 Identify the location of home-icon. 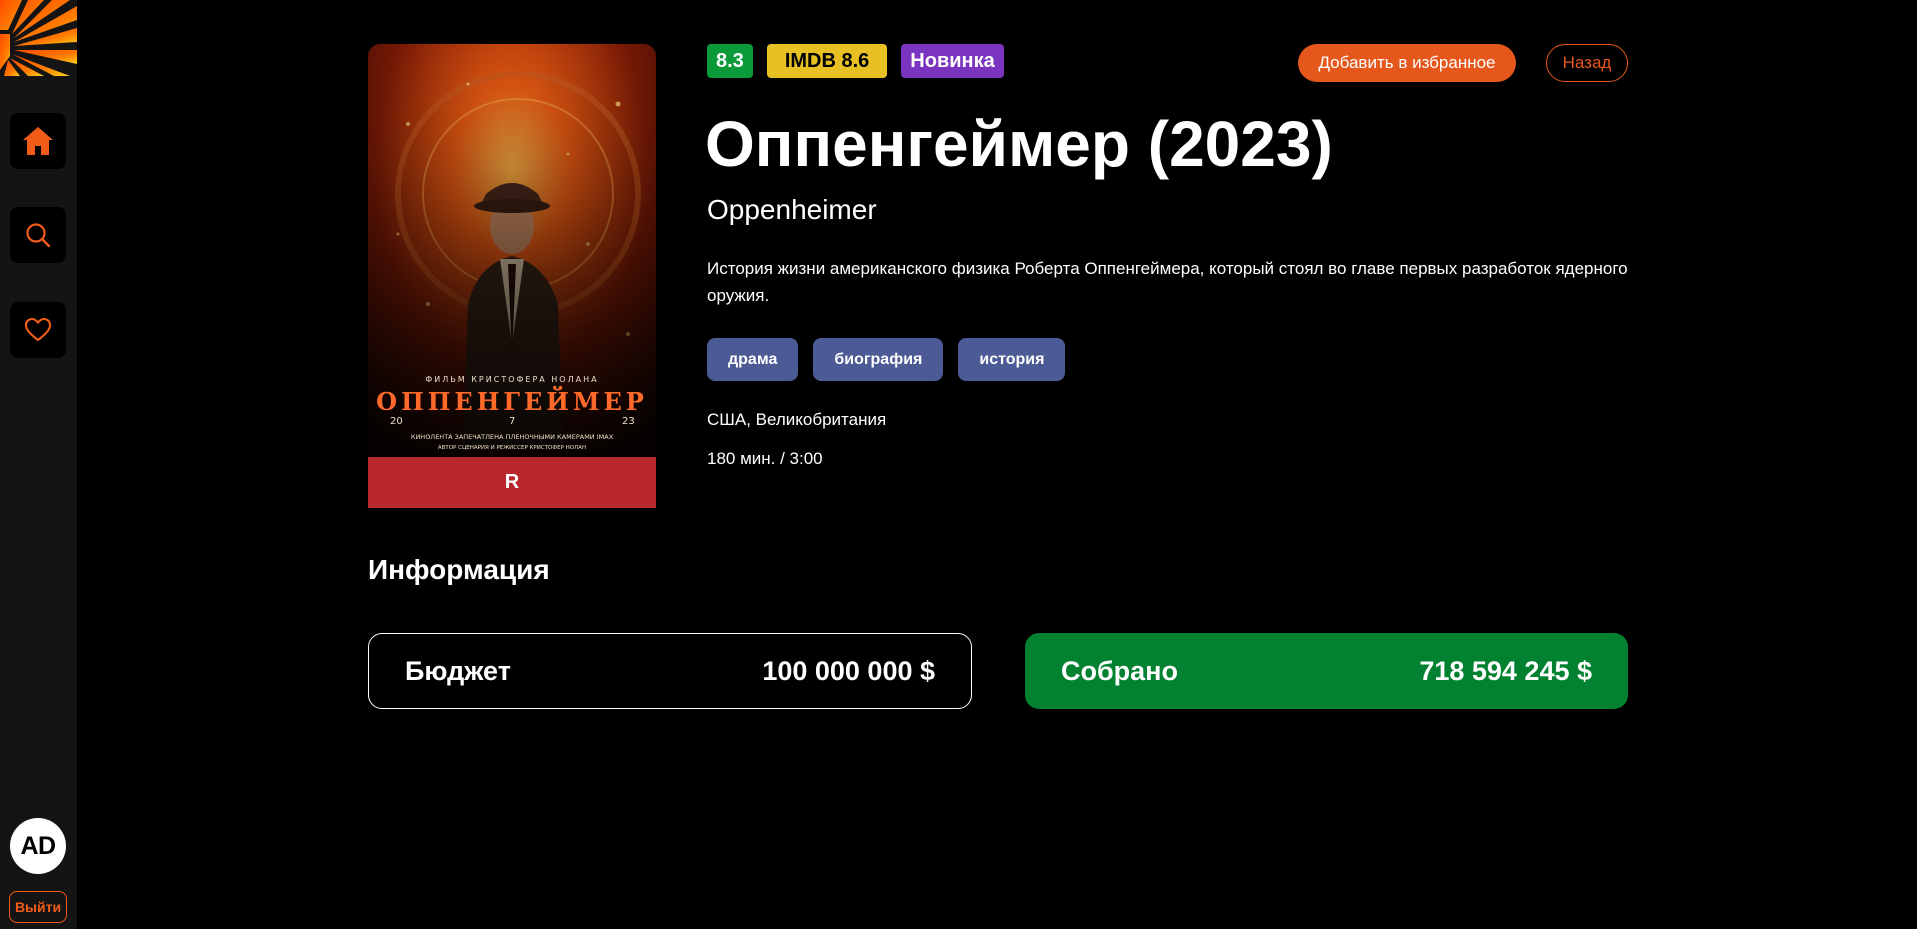
(38, 141).